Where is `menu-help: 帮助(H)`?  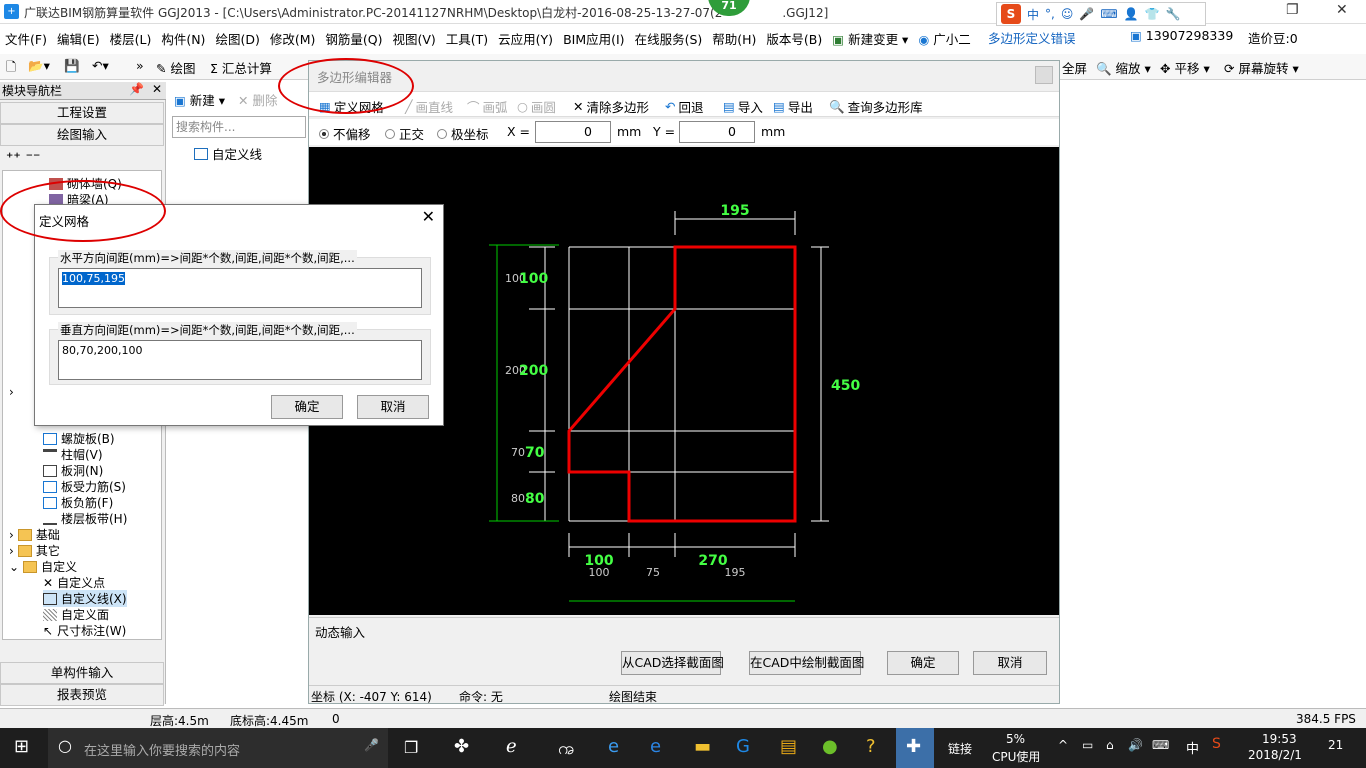 menu-help: 帮助(H) is located at coordinates (734, 38).